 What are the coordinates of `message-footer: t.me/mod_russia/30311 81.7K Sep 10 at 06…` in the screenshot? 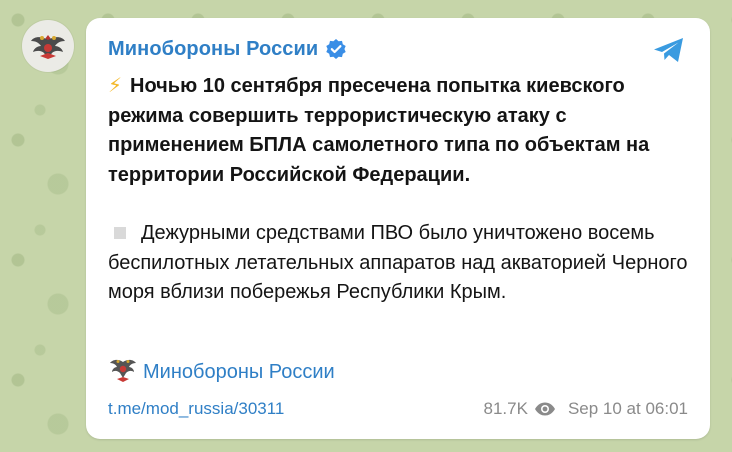 It's located at (398, 409).